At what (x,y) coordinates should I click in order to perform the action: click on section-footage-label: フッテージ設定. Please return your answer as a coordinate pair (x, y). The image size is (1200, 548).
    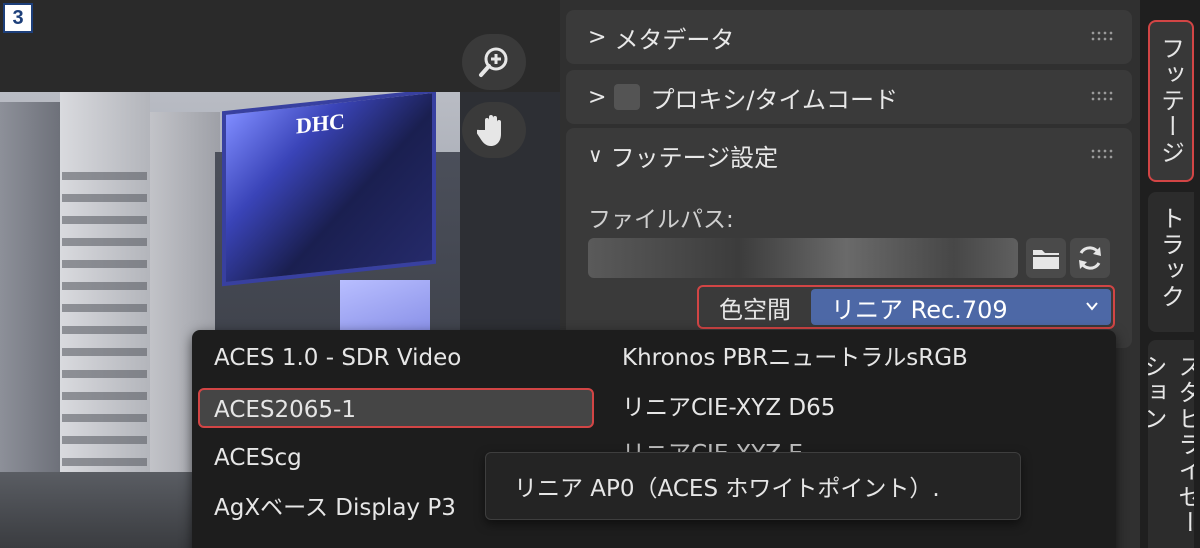
    Looking at the image, I should click on (694, 157).